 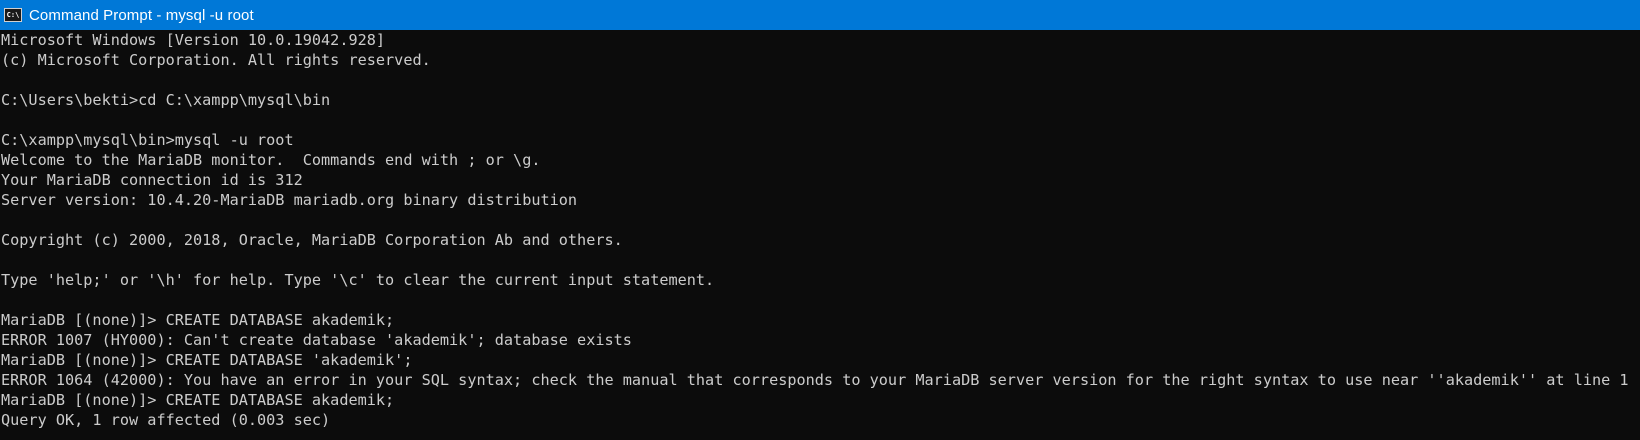 What do you see at coordinates (147, 140) in the screenshot?
I see `console-line: C:\xampp\mysql\bin>mysql -u root` at bounding box center [147, 140].